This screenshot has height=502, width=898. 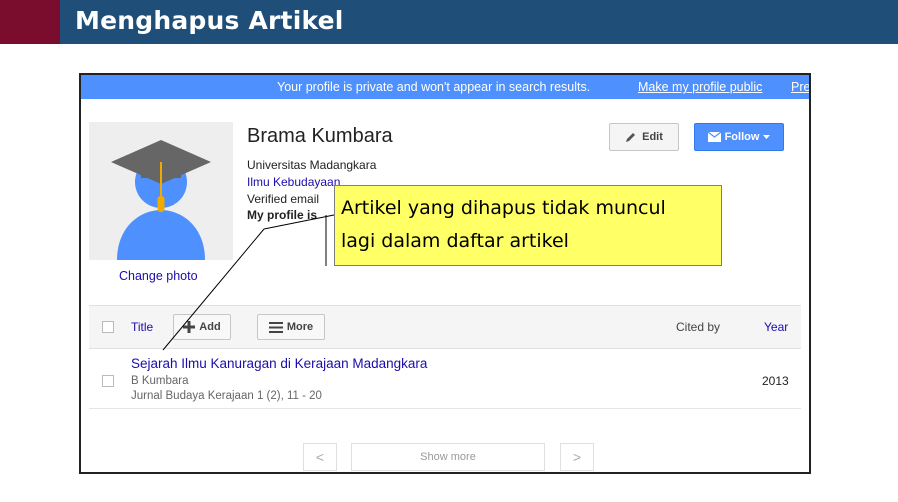 I want to click on slide-title: Menghapus Artikel, so click(x=209, y=20).